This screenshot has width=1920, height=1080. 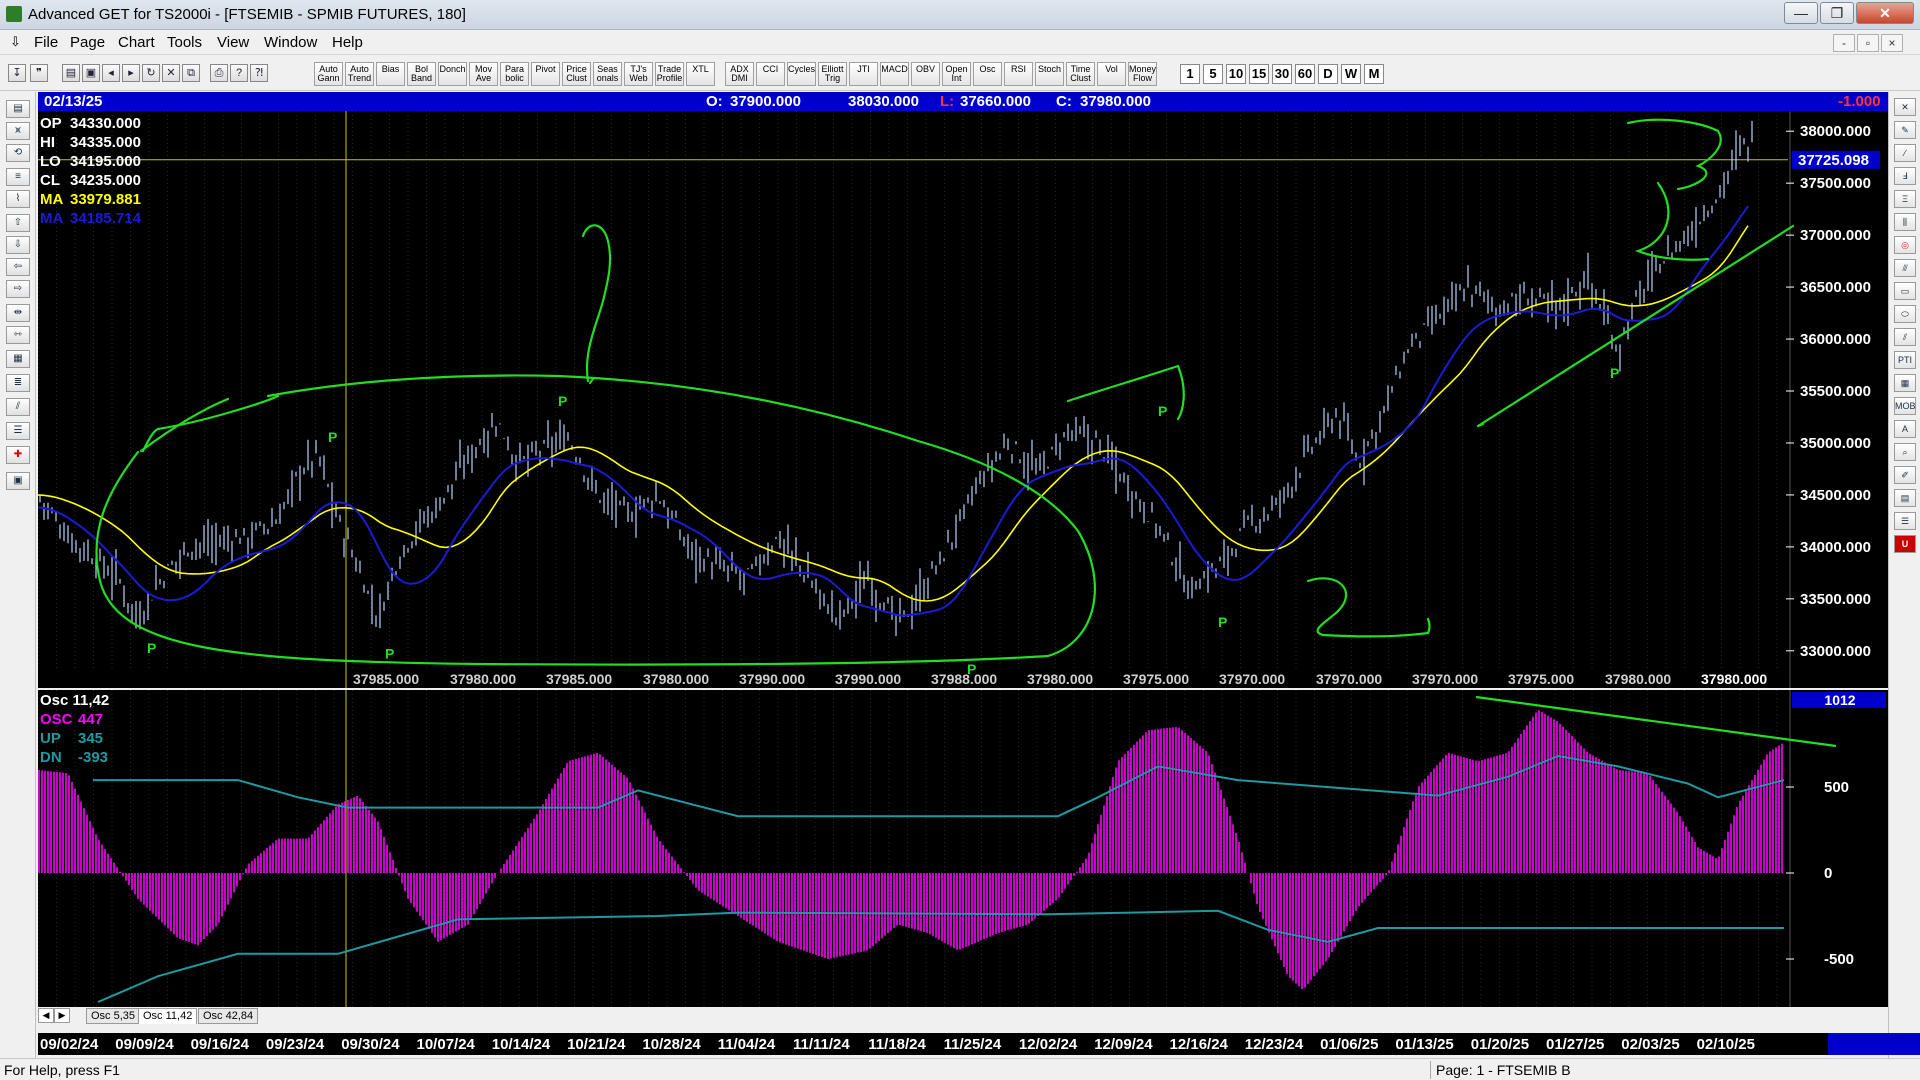 I want to click on back-icon: ◂, so click(x=111, y=73).